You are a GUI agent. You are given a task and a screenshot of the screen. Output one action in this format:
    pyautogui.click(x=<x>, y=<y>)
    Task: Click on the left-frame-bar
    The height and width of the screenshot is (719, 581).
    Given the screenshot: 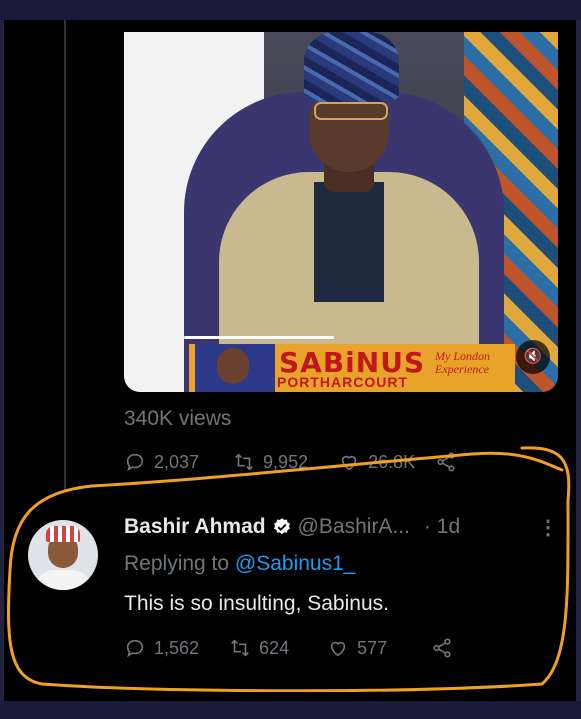 What is the action you would take?
    pyautogui.click(x=2, y=360)
    